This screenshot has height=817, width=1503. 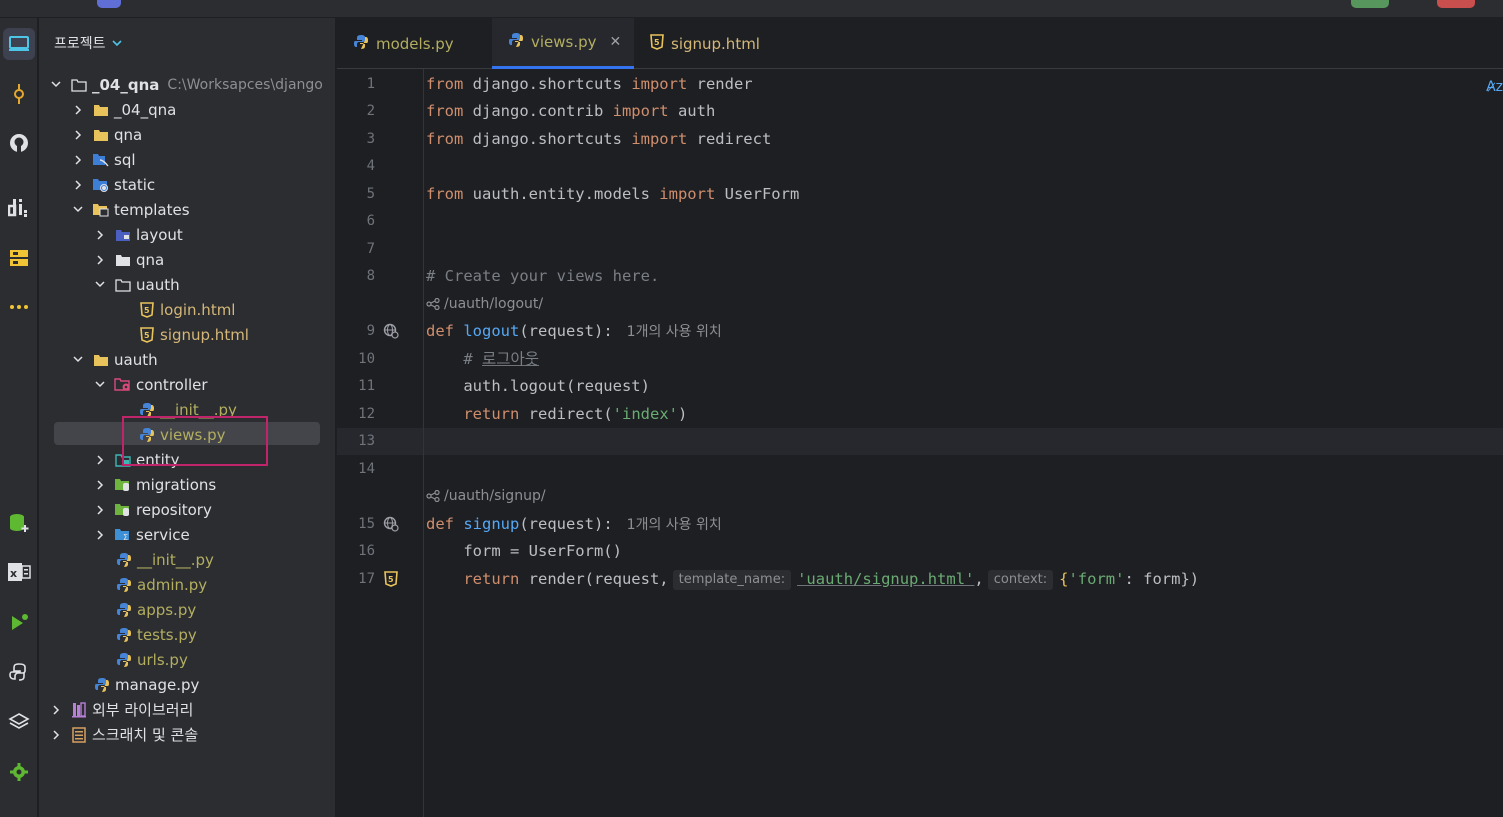 What do you see at coordinates (187, 584) in the screenshot?
I see `tree-item-admin-py: admin.py` at bounding box center [187, 584].